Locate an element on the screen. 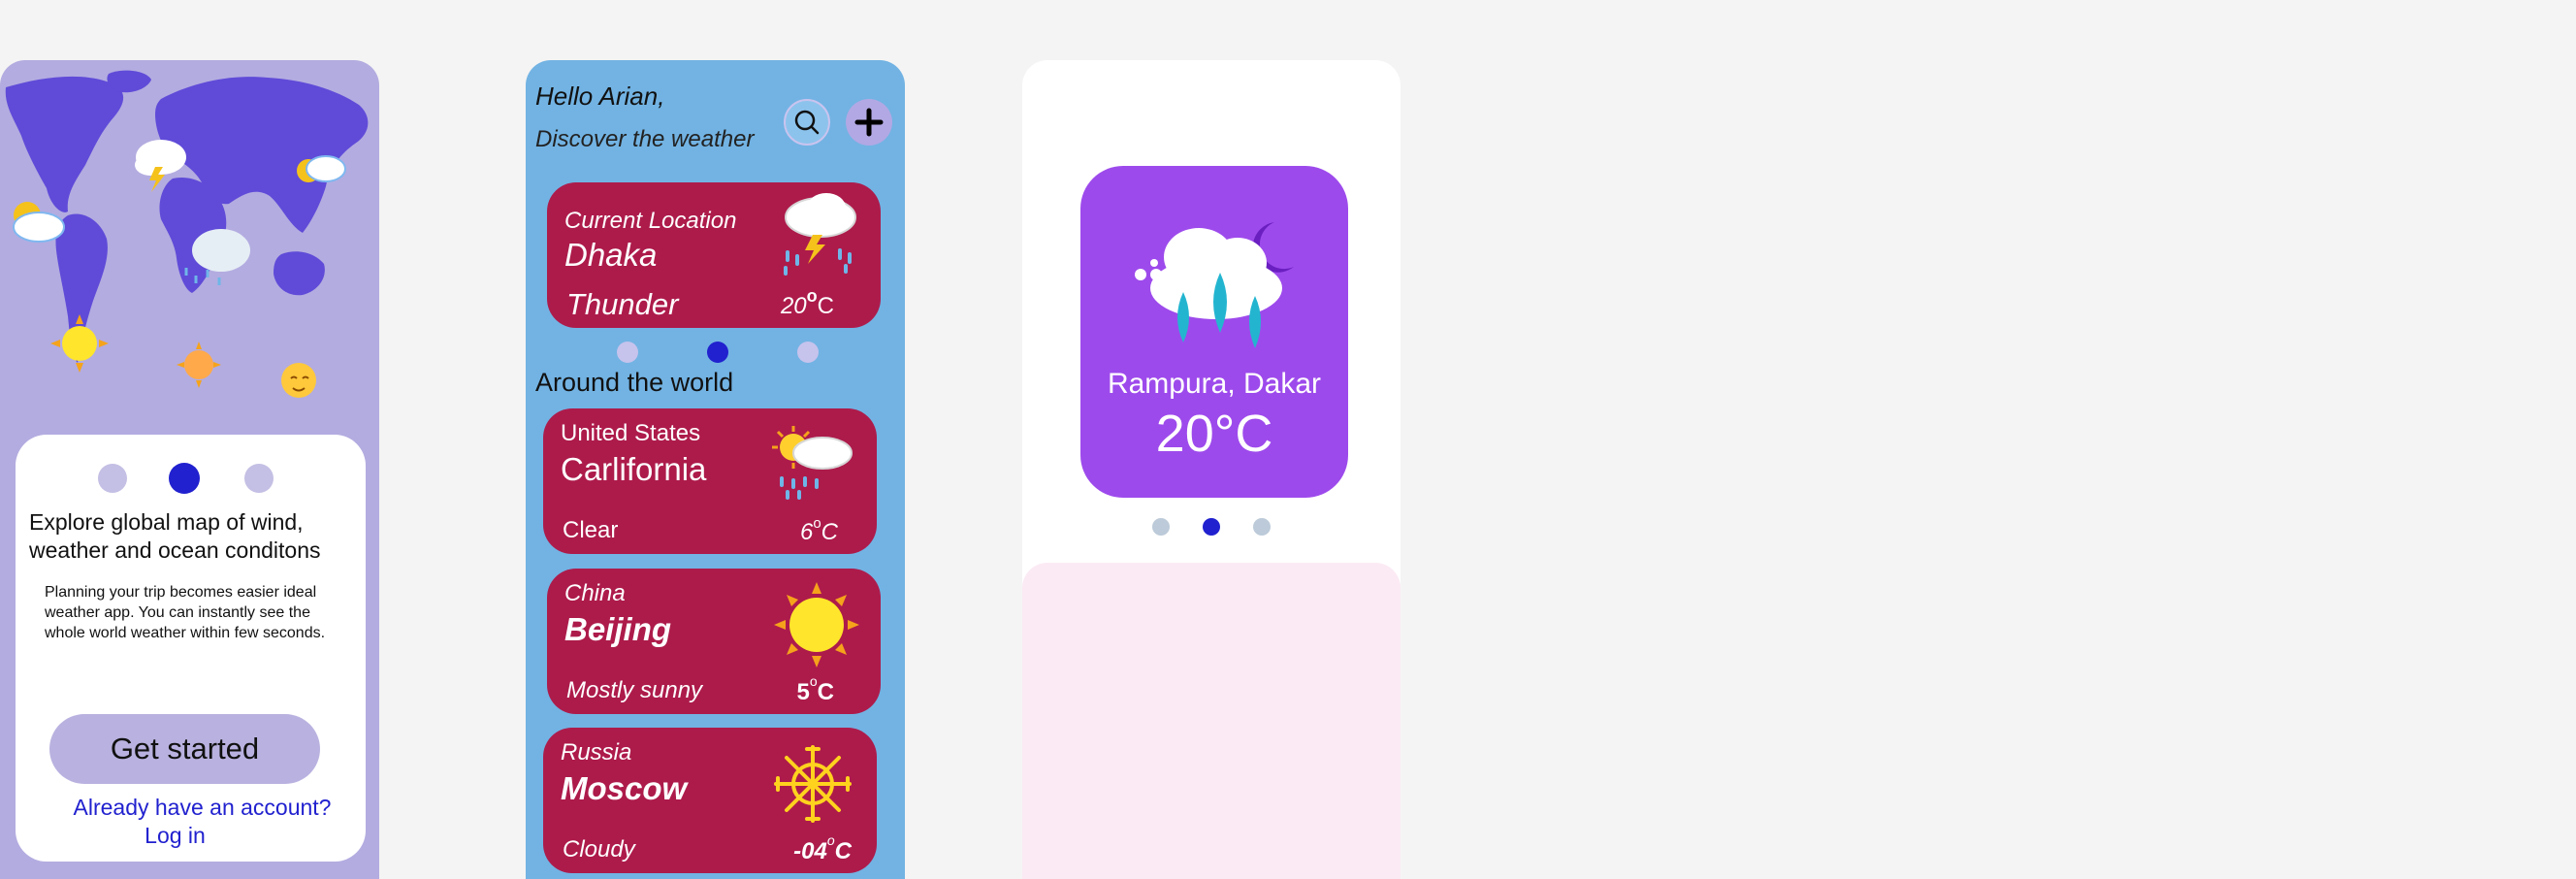  search-button is located at coordinates (807, 122).